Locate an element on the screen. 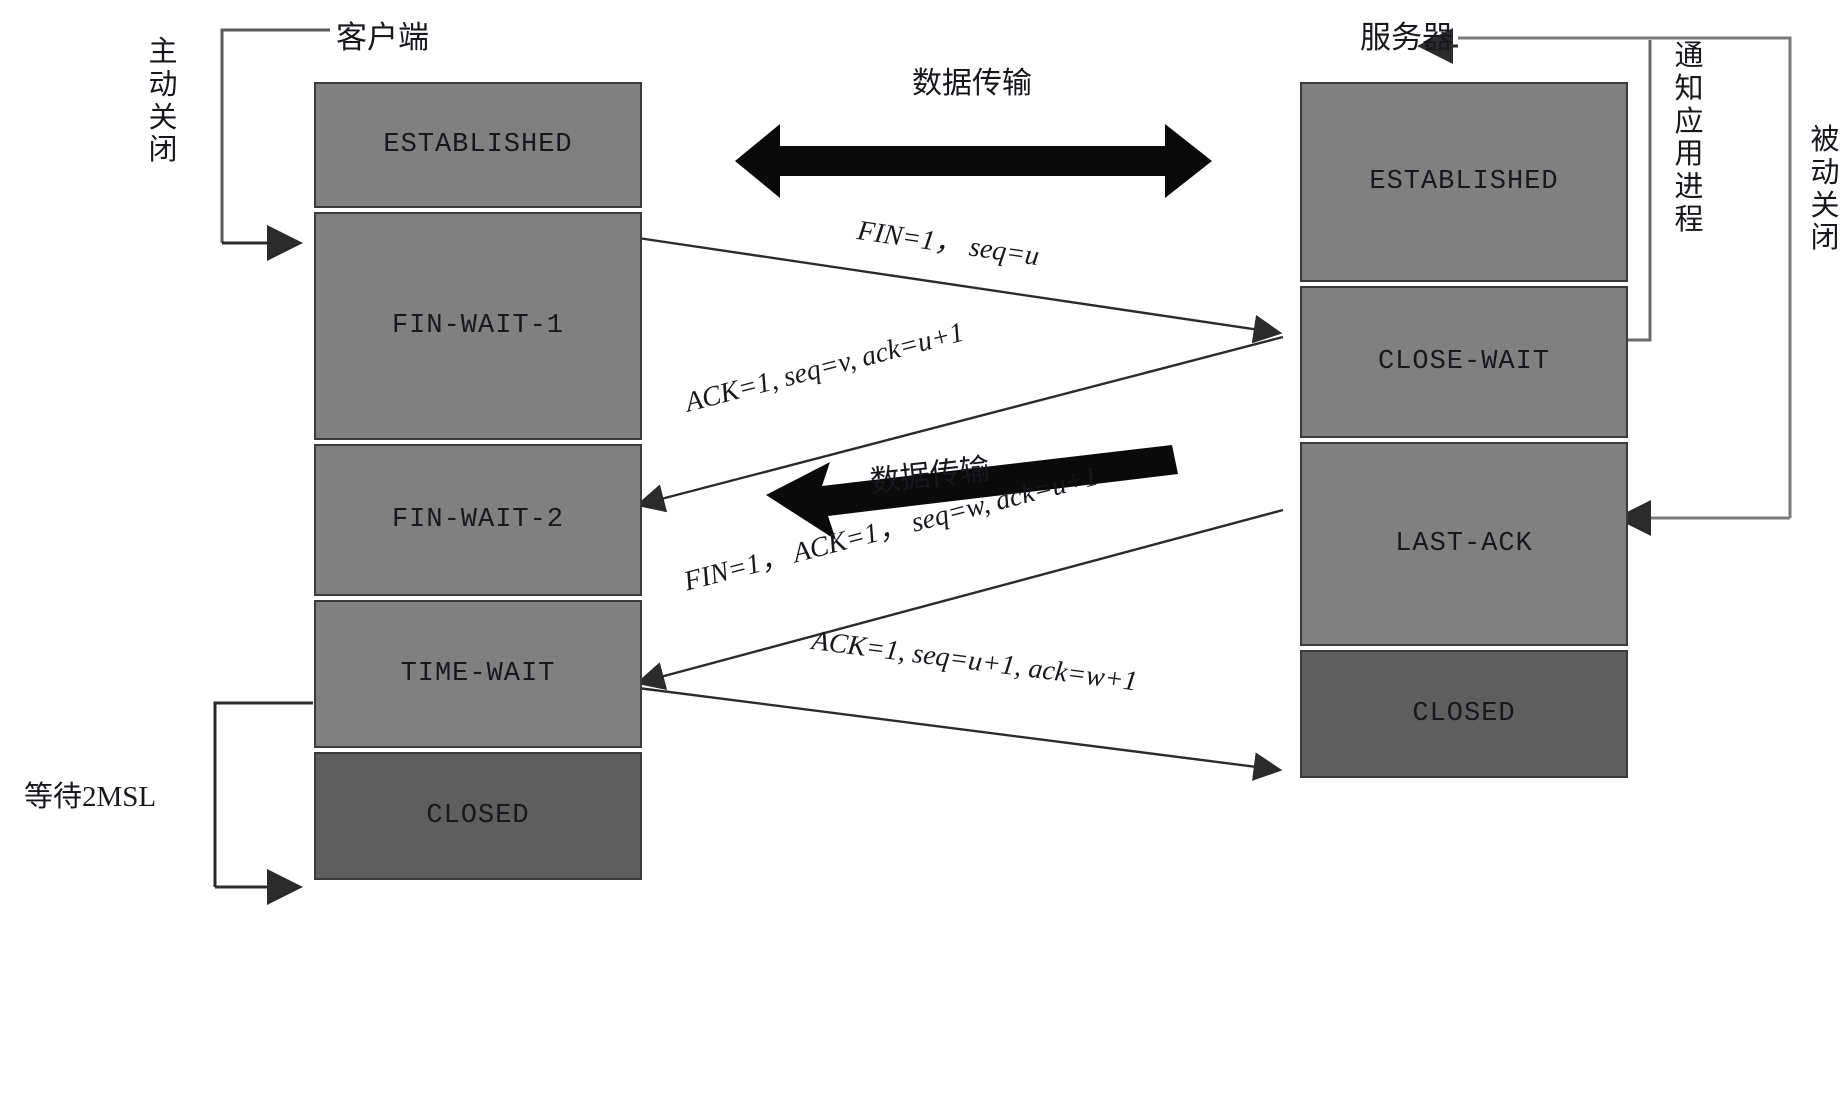 Image resolution: width=1844 pixels, height=1094 pixels. client-state-fin-wait-2-label: FIN-WAIT-2 is located at coordinates (478, 520).